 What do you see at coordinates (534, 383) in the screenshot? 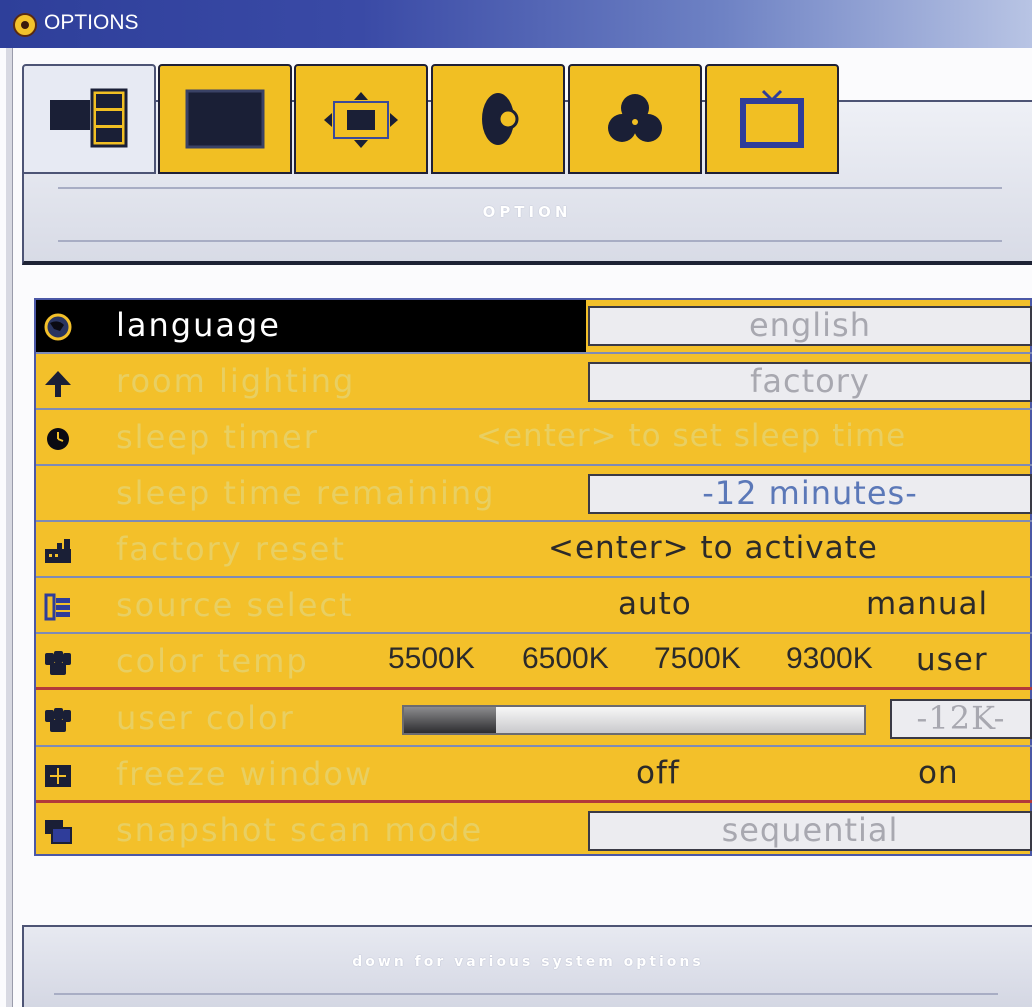
I see `option-room-lighting: room lighting factory` at bounding box center [534, 383].